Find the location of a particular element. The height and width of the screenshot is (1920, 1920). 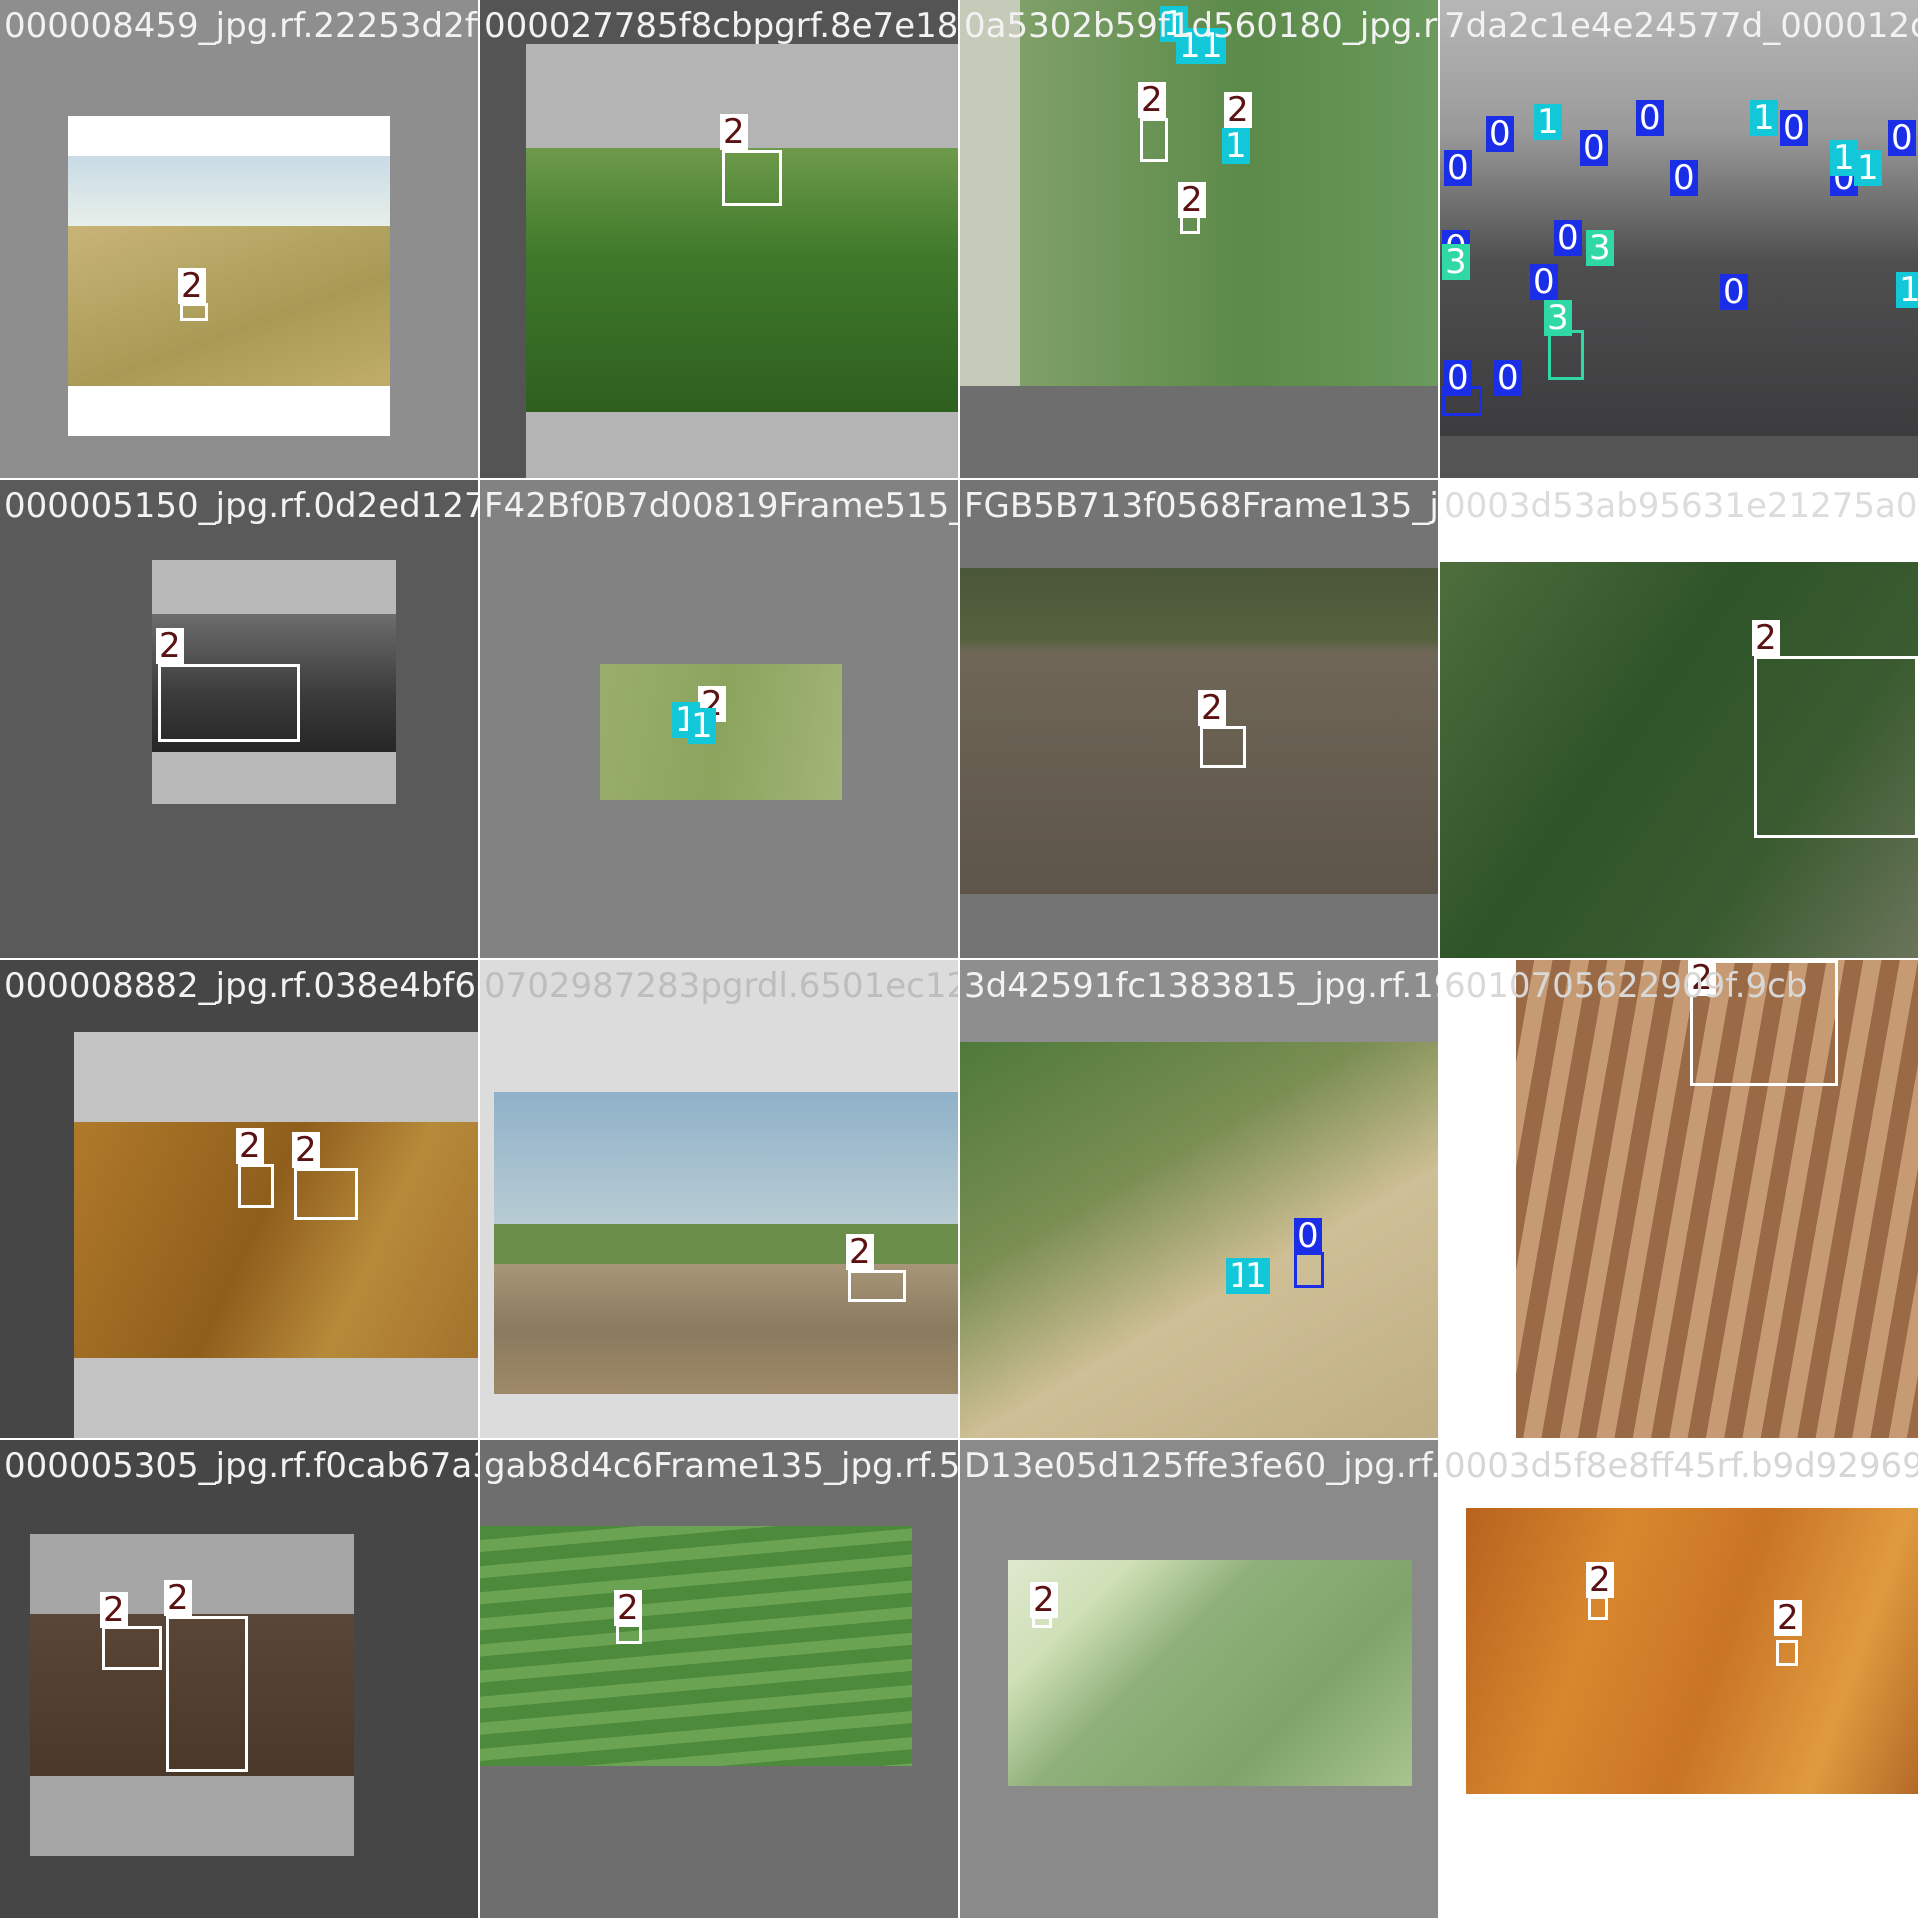

tile-6: 2 1 1 F42Bf0B7d00819Frame515_jp is located at coordinates (719, 719).